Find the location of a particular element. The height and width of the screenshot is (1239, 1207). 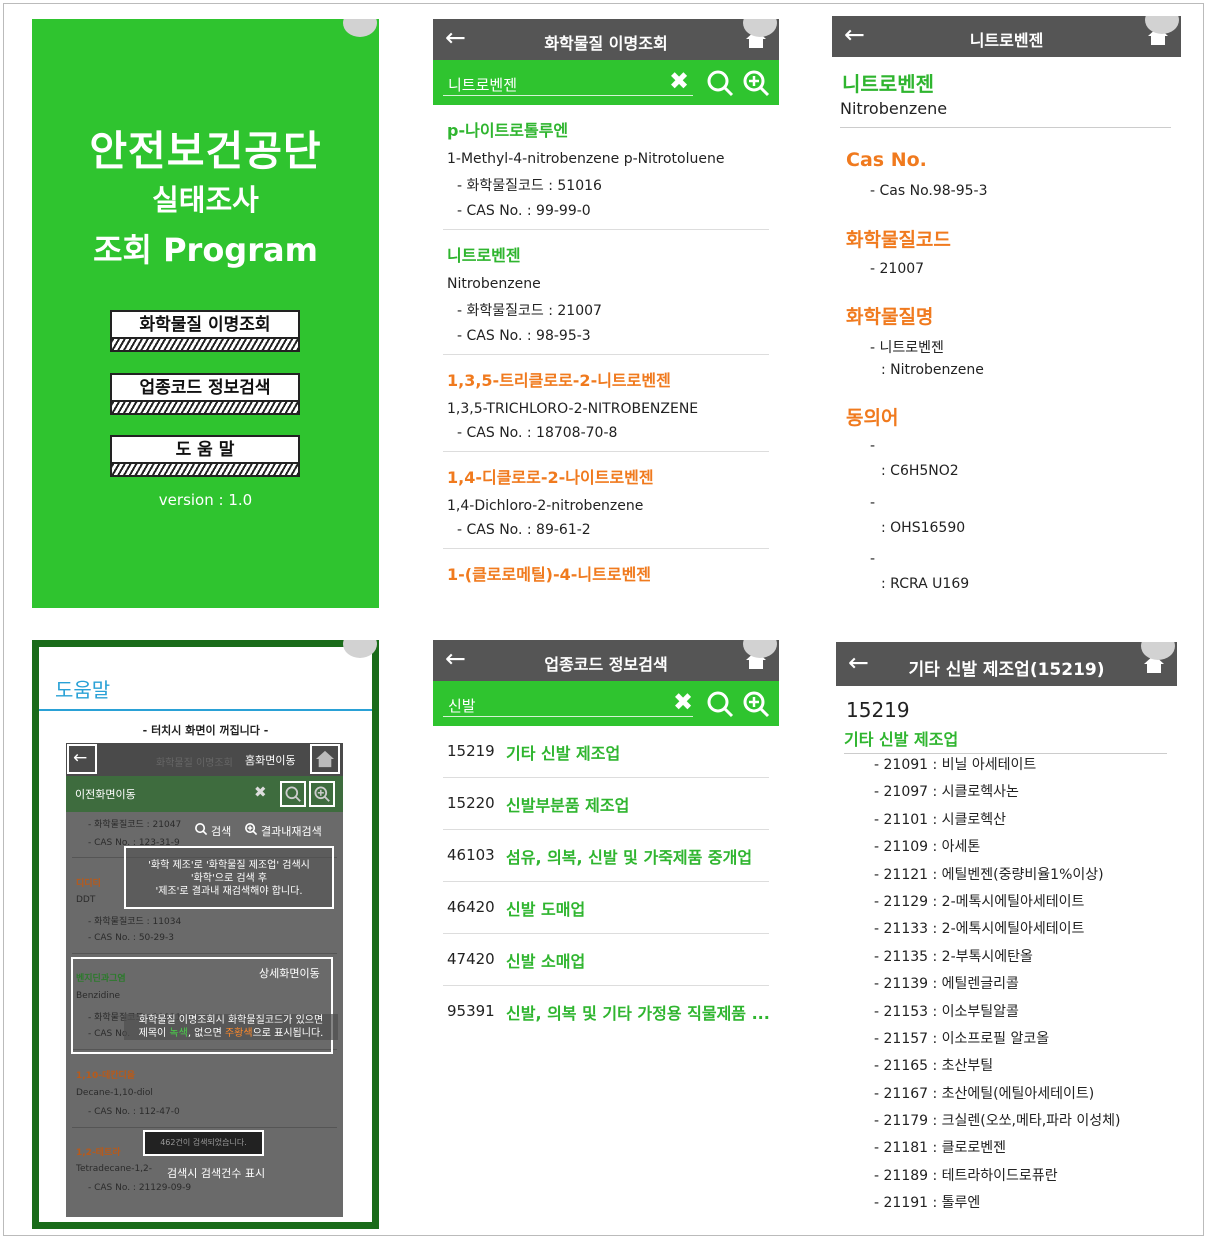

list-item: 15220 신발부분품 제조업 is located at coordinates (606, 804).